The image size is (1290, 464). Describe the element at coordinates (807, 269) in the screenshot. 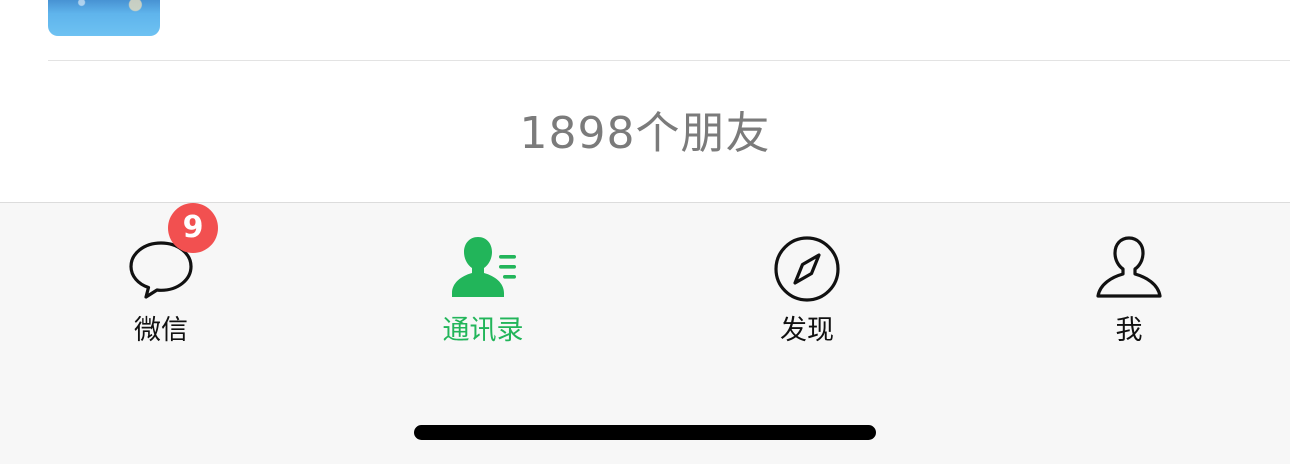

I see `compass-icon` at that location.